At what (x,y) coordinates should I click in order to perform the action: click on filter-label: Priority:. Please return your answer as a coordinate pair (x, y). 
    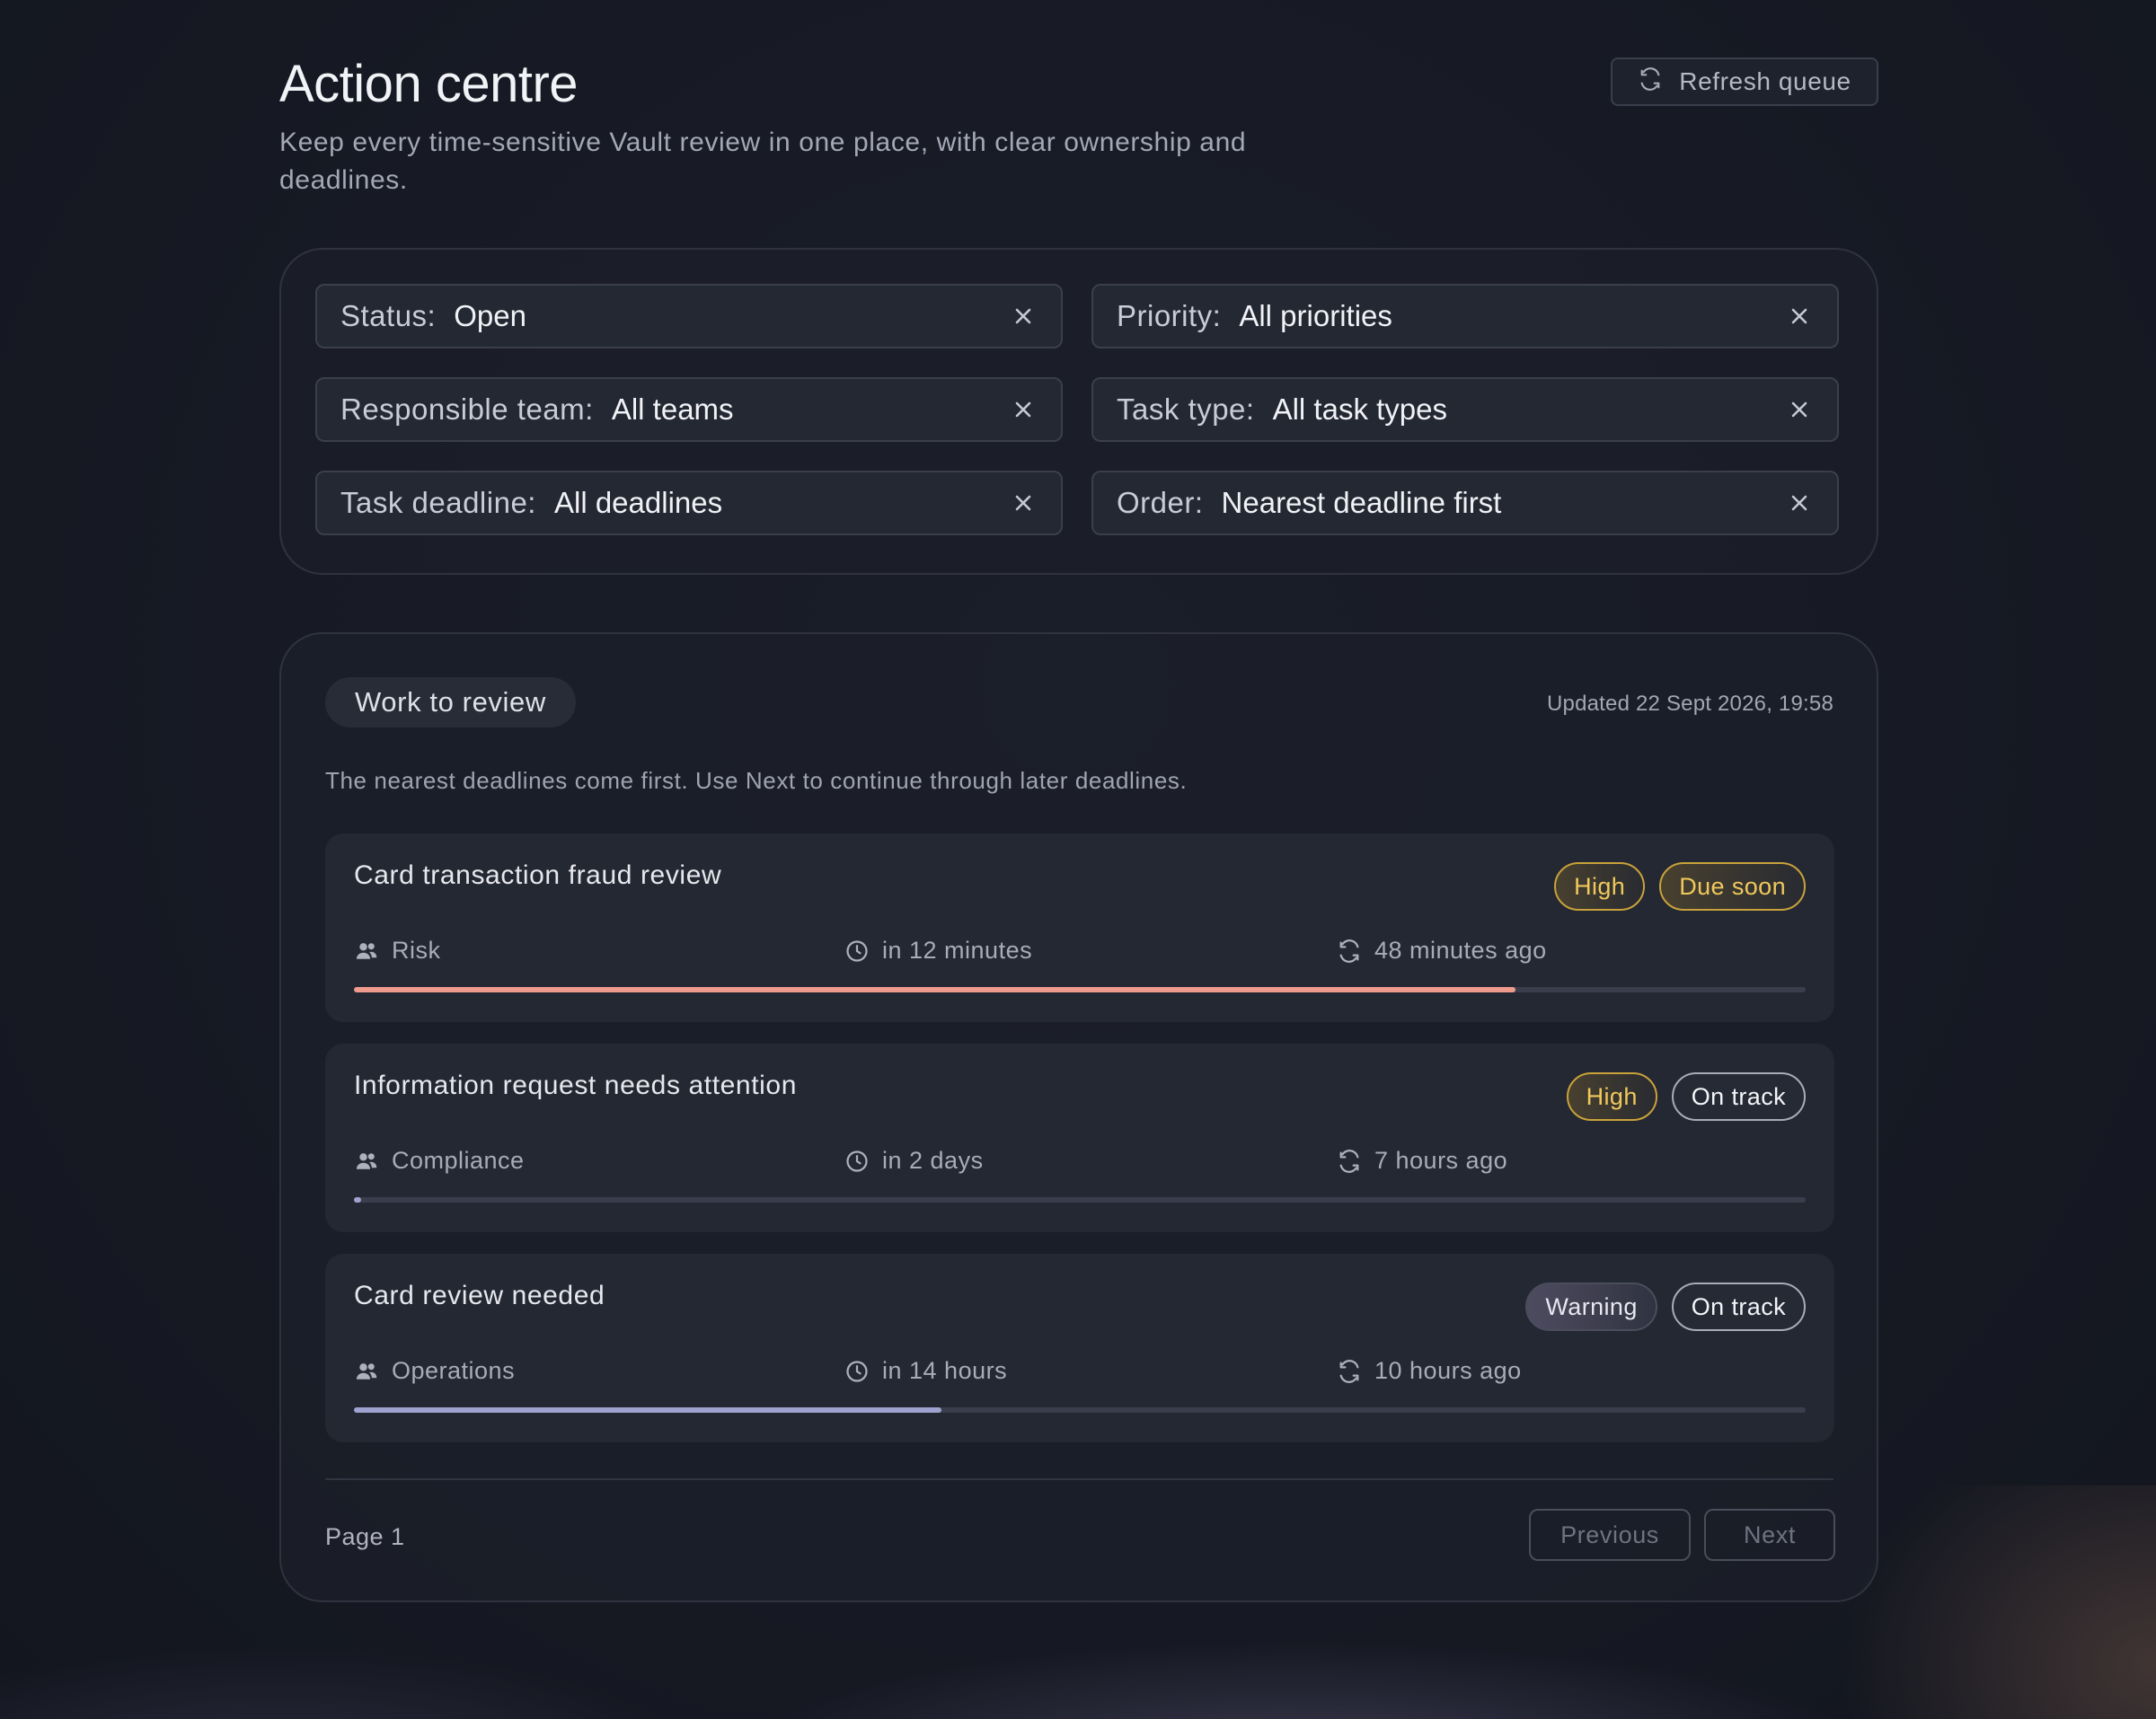
    Looking at the image, I should click on (1169, 315).